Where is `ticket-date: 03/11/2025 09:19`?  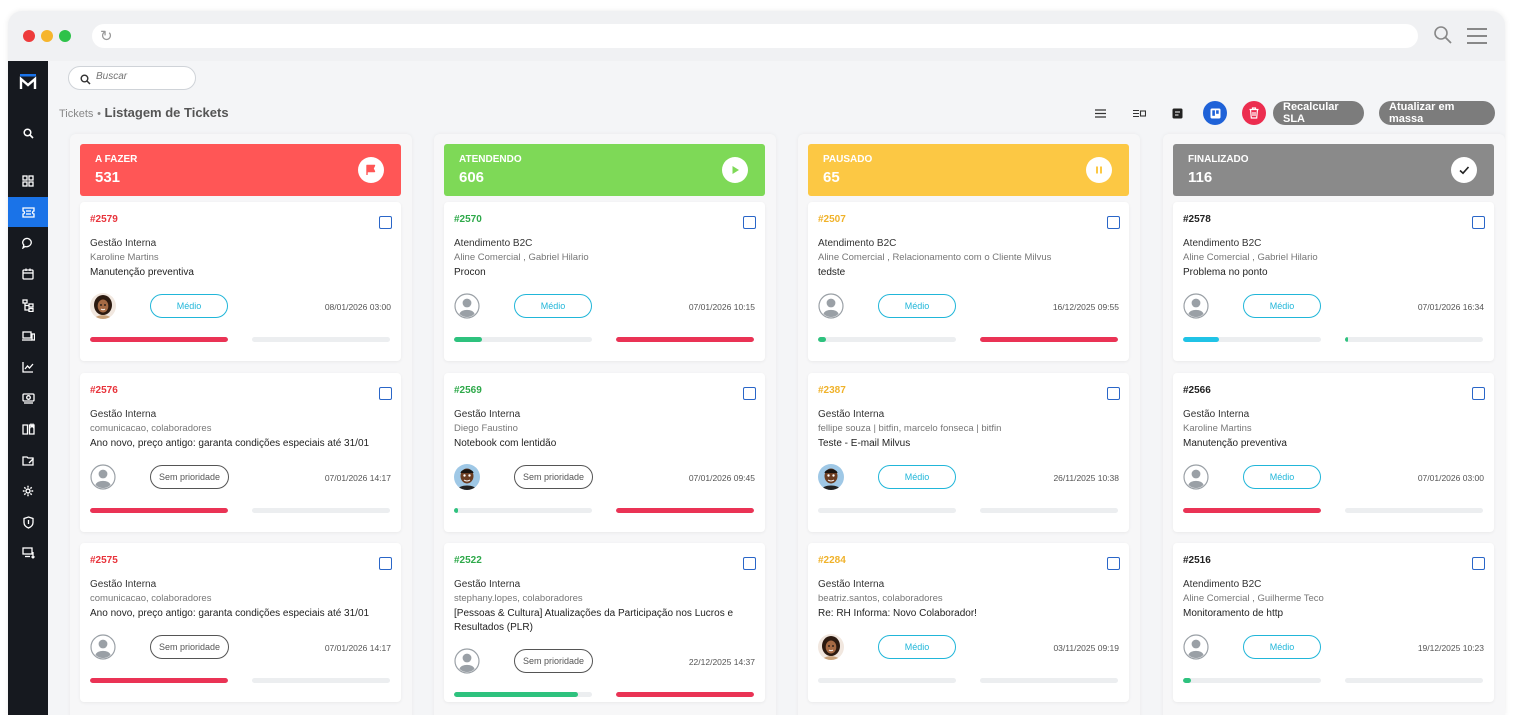
ticket-date: 03/11/2025 09:19 is located at coordinates (1086, 648).